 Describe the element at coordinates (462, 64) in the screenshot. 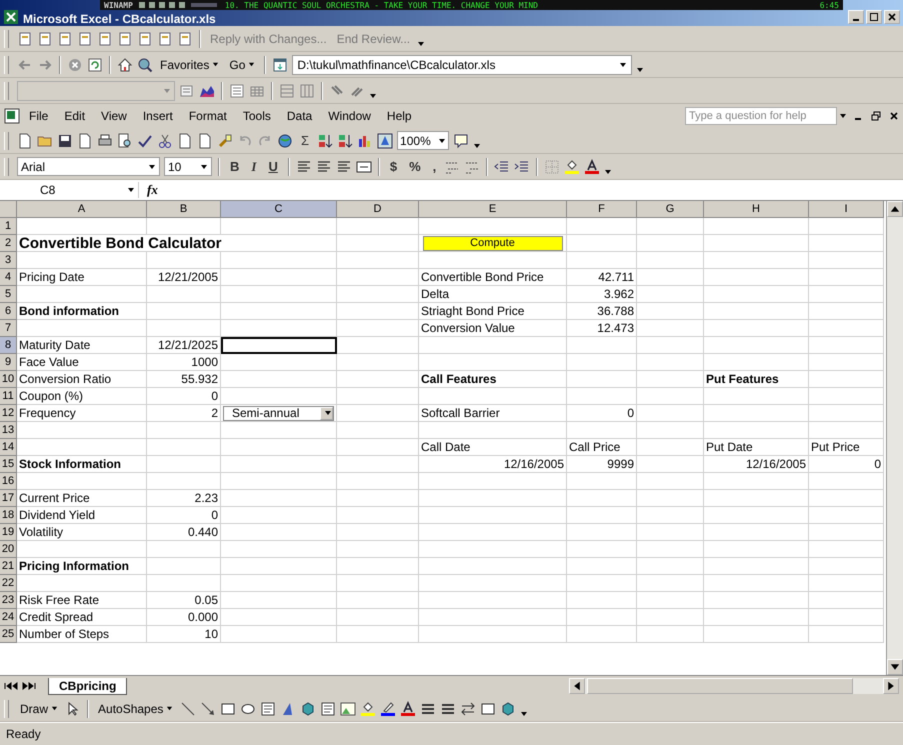

I see `address-field: D:\tukul\mathfinance\CBcalculator.xls` at that location.